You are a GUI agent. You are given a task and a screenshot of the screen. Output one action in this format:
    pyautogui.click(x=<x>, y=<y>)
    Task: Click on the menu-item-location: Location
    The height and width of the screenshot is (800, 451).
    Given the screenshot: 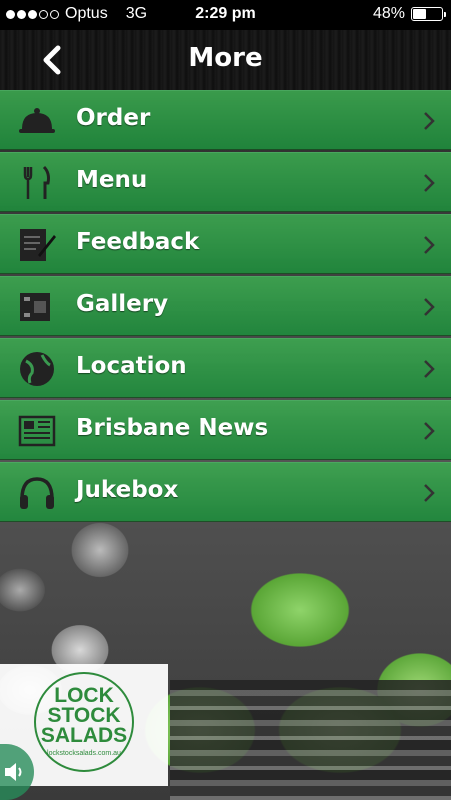 What is the action you would take?
    pyautogui.click(x=225, y=368)
    